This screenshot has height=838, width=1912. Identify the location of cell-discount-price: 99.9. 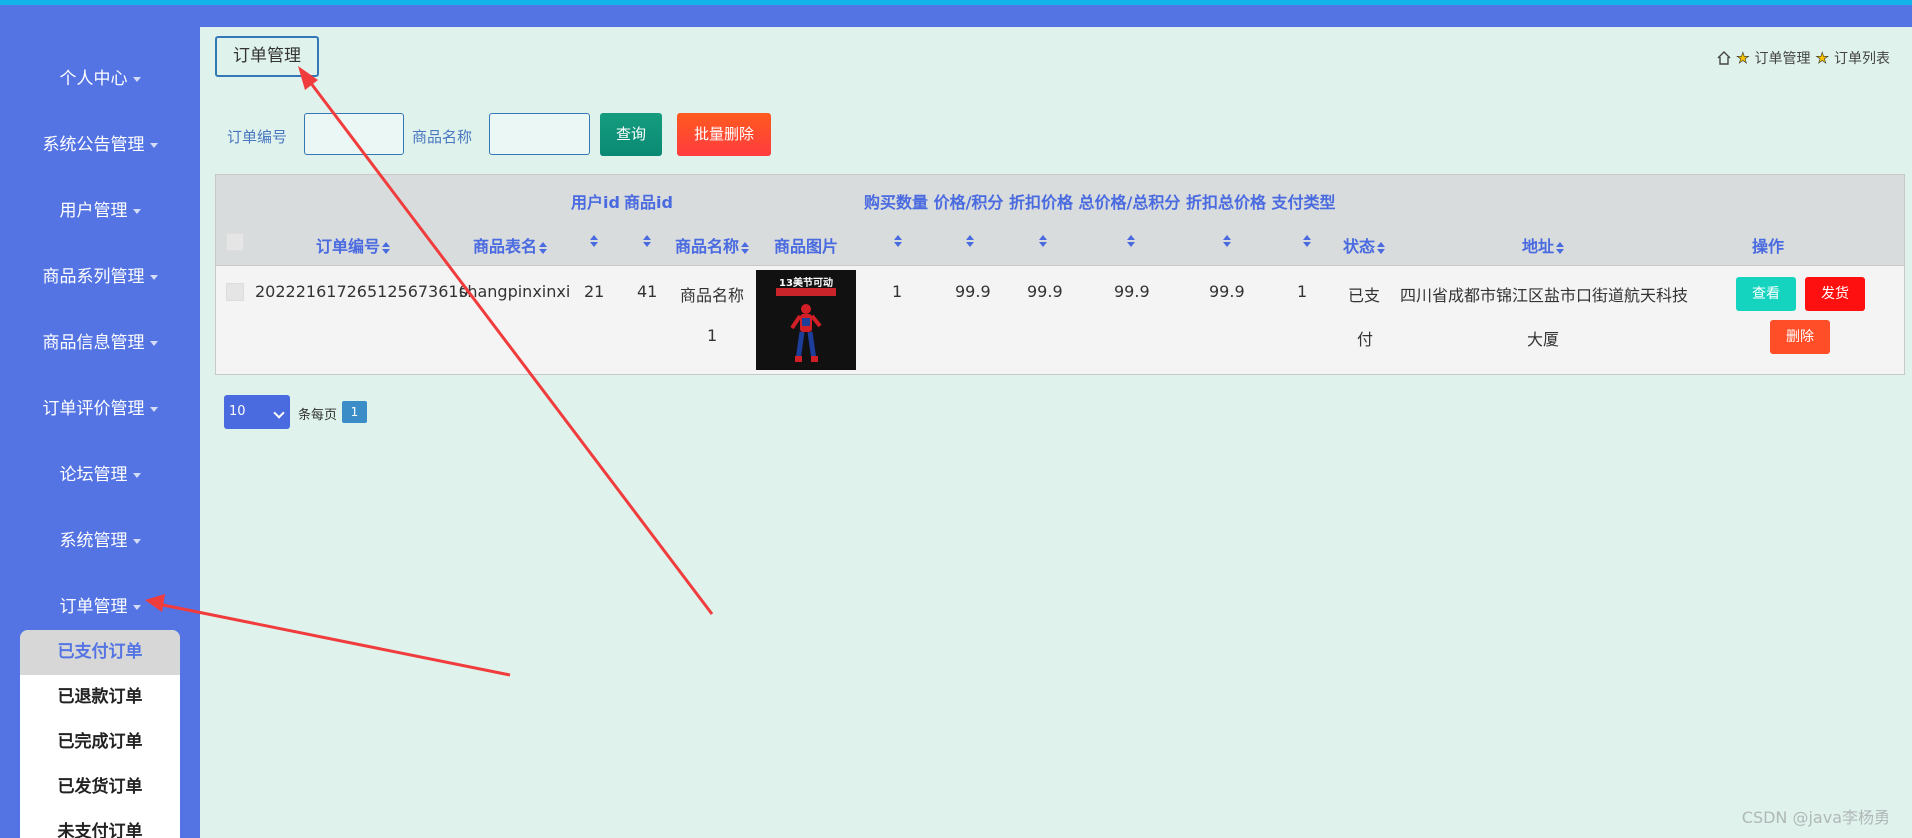
(1045, 291).